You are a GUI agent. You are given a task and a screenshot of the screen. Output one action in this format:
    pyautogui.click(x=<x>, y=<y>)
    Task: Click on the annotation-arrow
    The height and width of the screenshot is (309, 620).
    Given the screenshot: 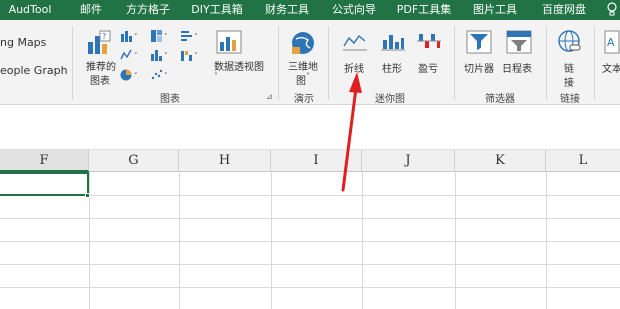 What is the action you would take?
    pyautogui.click(x=351, y=132)
    